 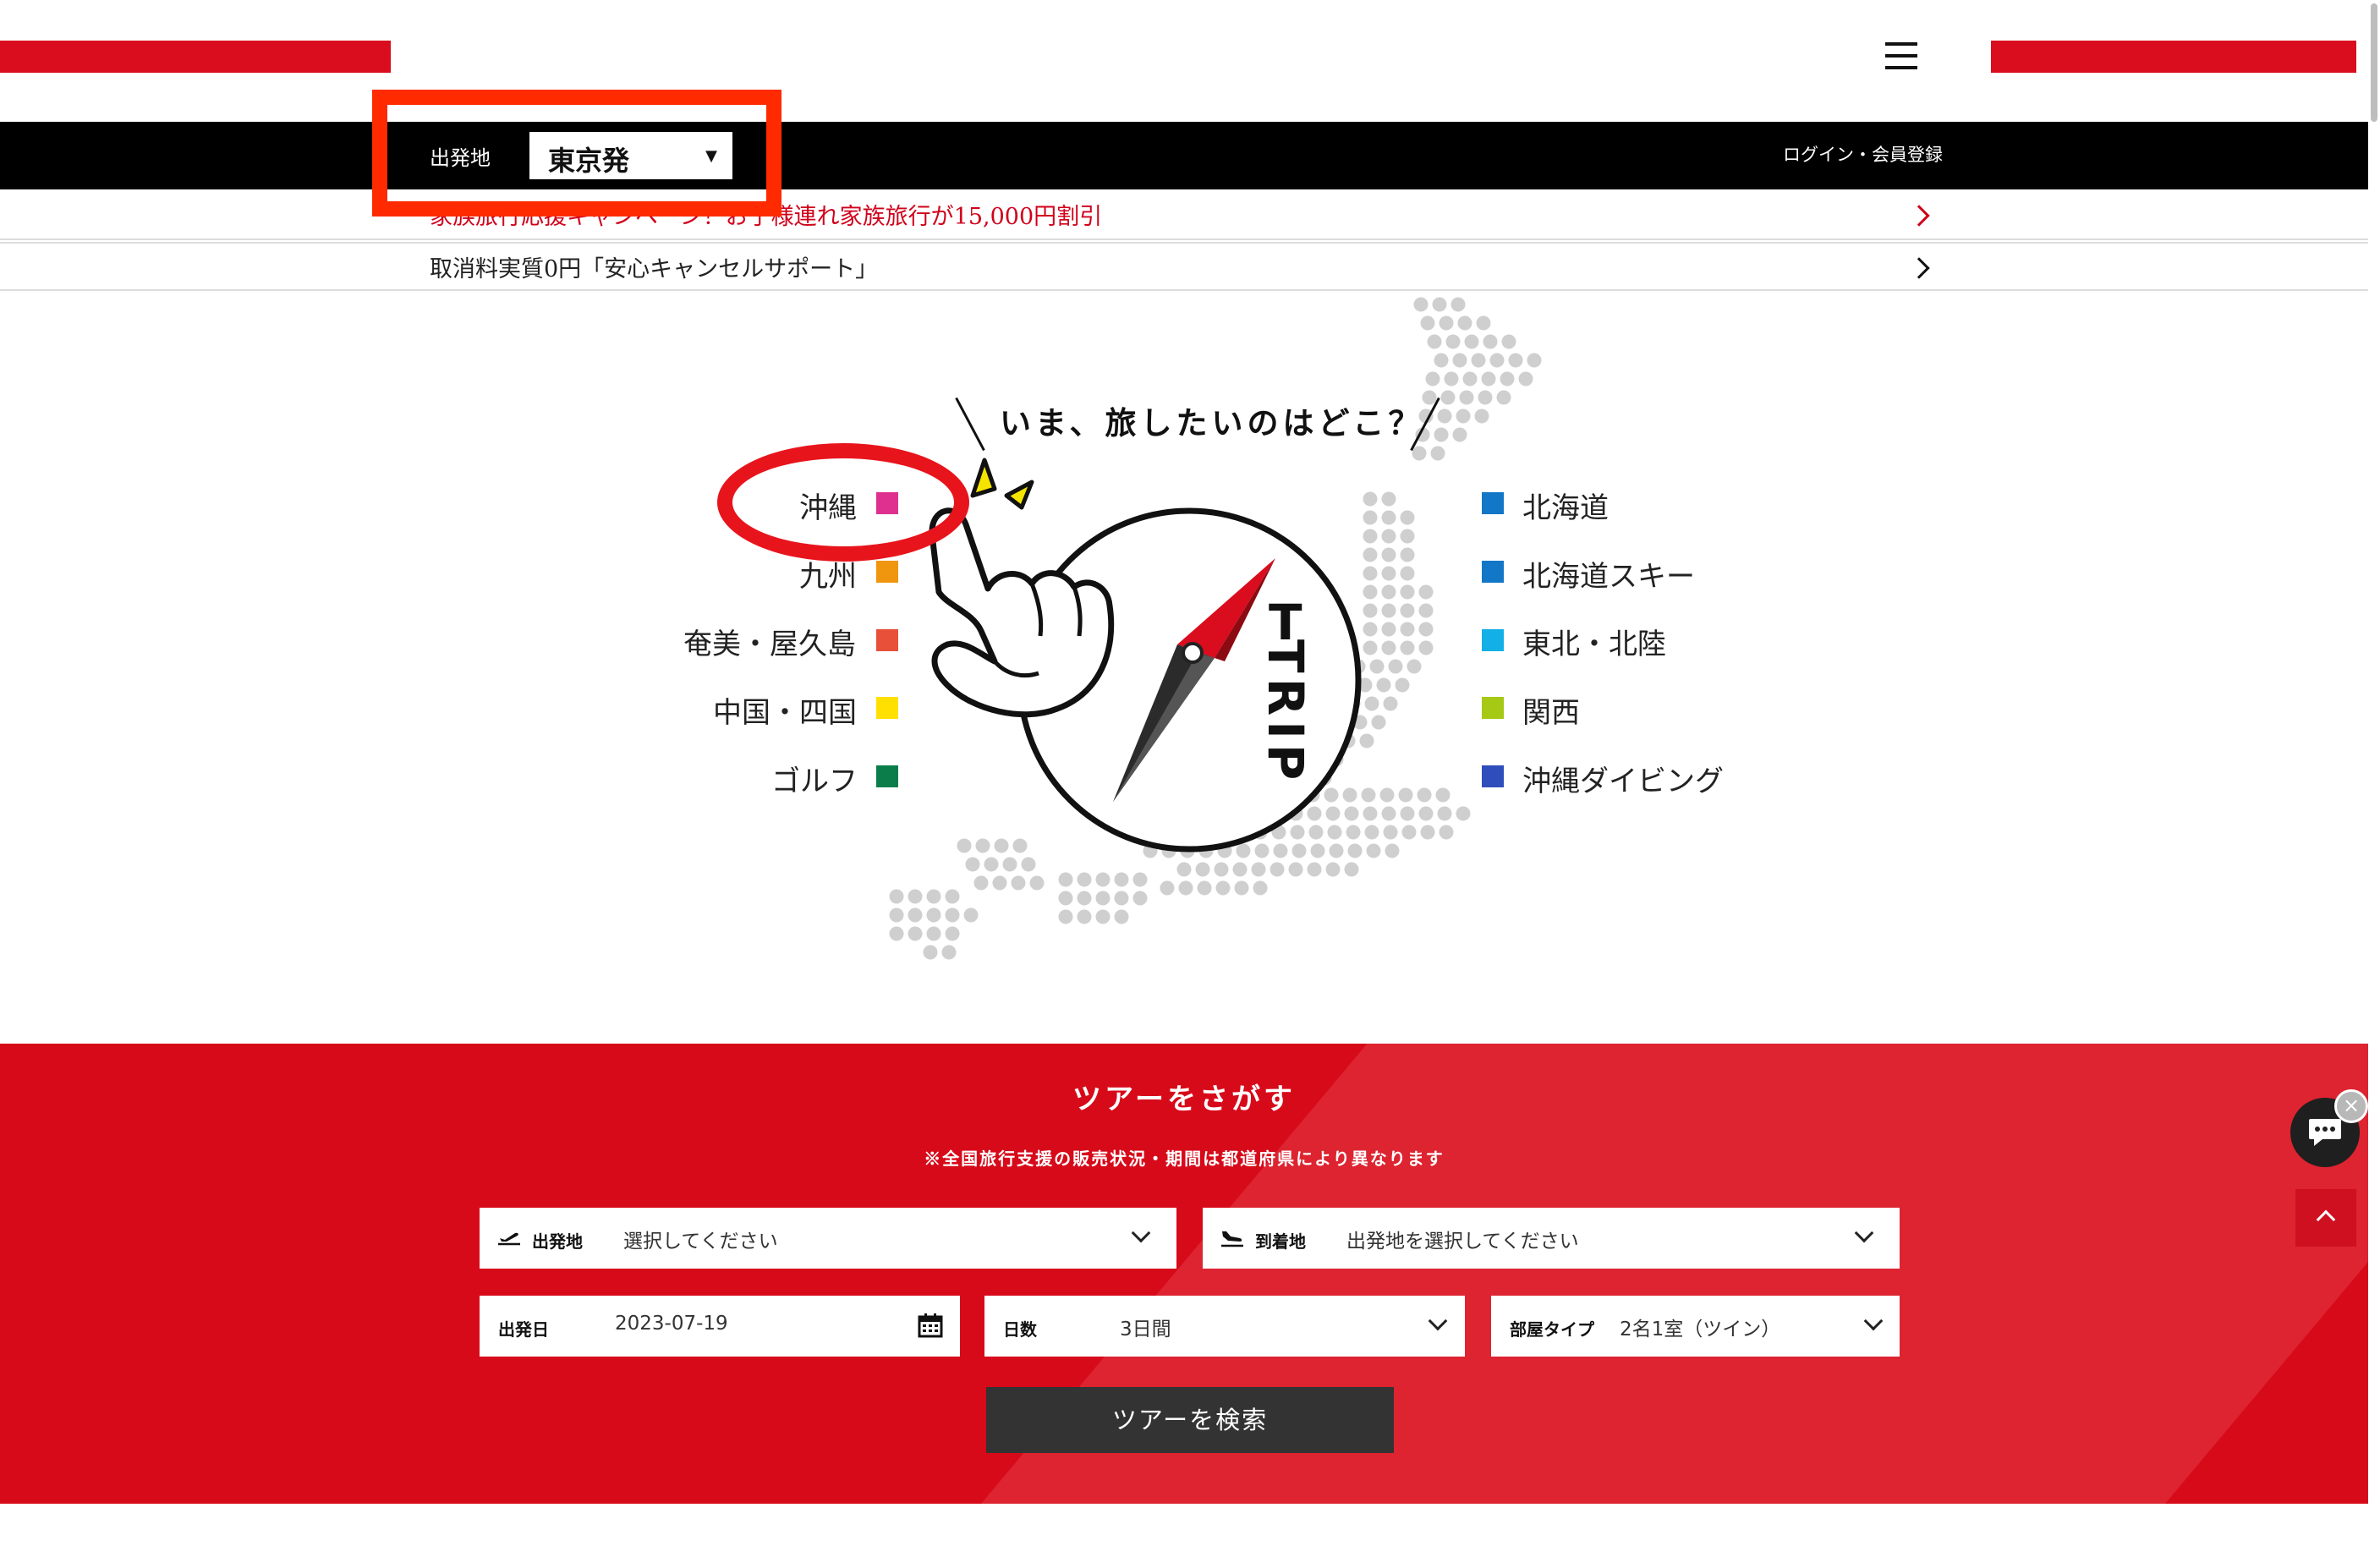 What do you see at coordinates (1280, 1241) in the screenshot?
I see `arrival-field-label: 到着地` at bounding box center [1280, 1241].